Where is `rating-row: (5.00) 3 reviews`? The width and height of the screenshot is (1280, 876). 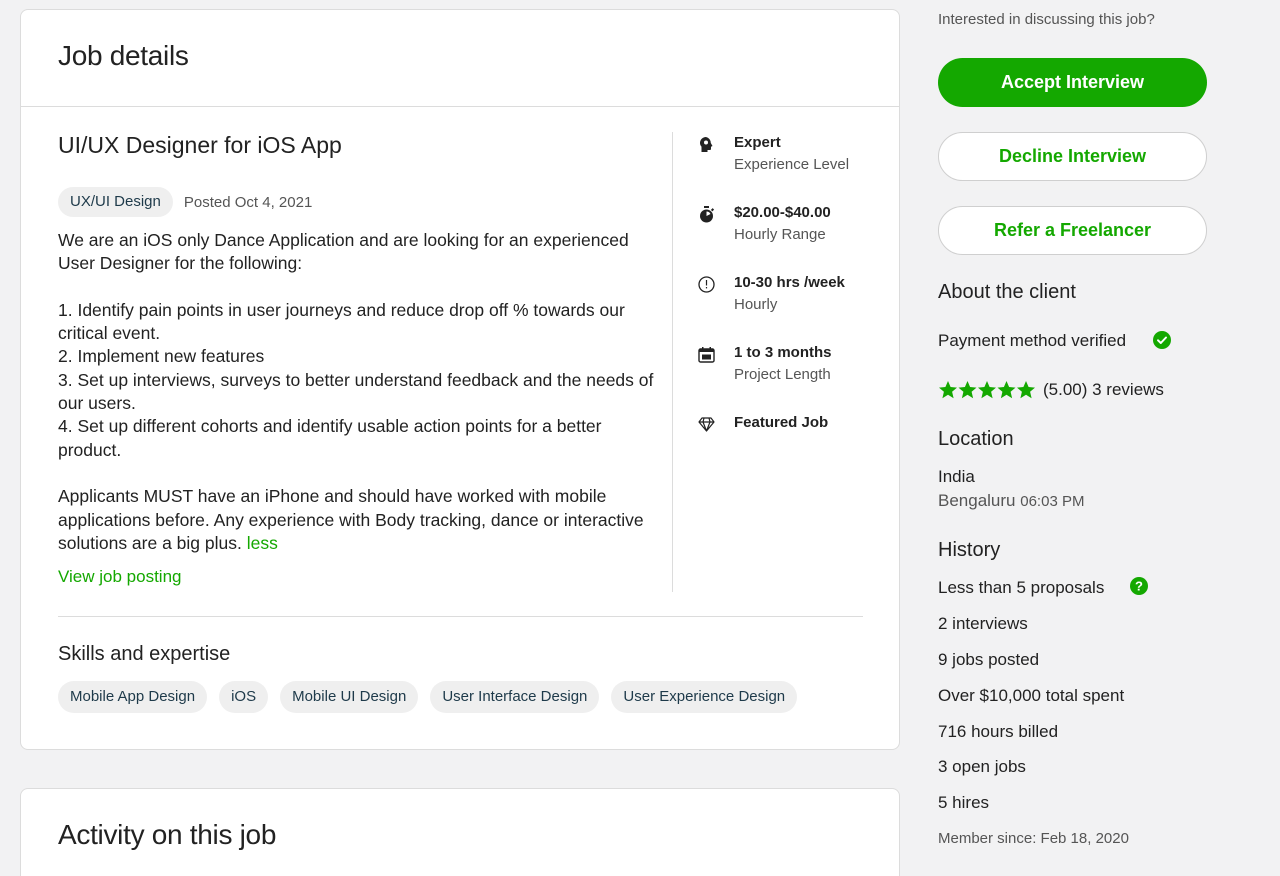 rating-row: (5.00) 3 reviews is located at coordinates (1051, 390).